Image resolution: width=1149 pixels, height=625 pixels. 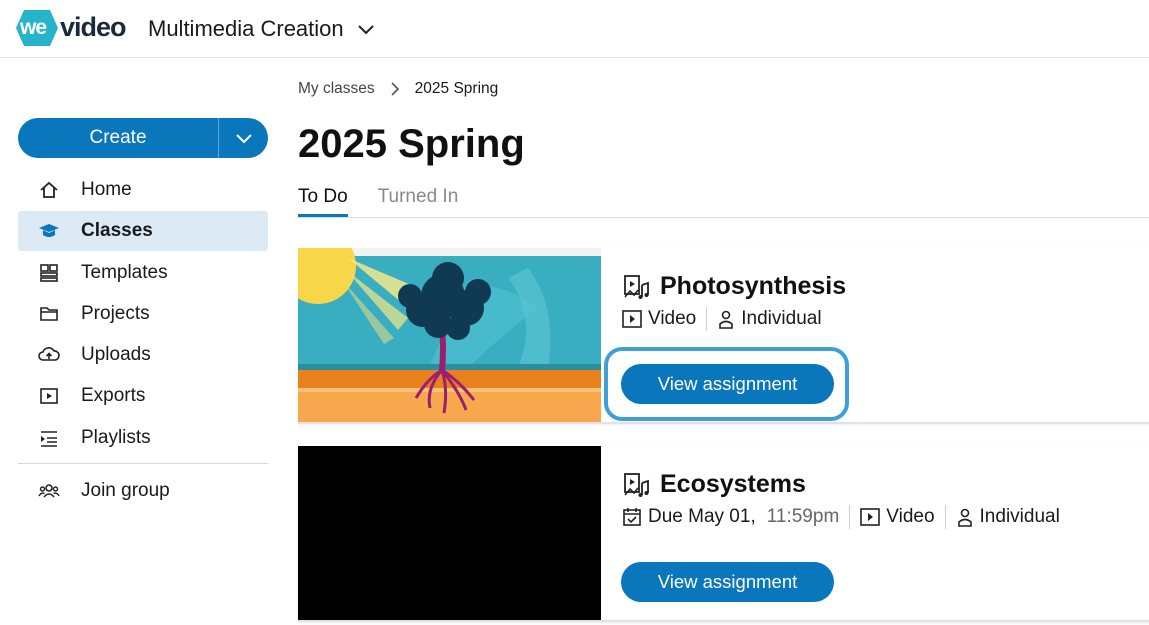 I want to click on breadcrumb: My classes 2025 Spring, so click(x=398, y=89).